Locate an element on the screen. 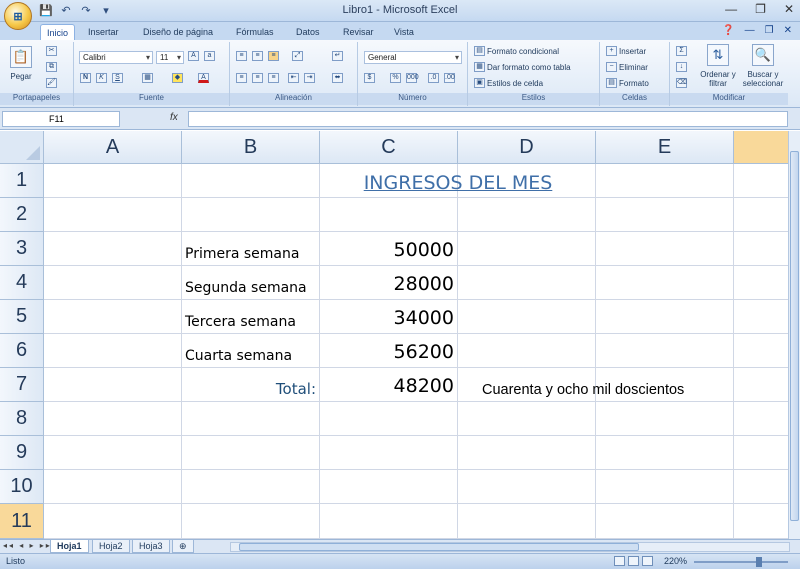 Image resolution: width=800 pixels, height=569 pixels. zoom-slider-knob is located at coordinates (759, 562).